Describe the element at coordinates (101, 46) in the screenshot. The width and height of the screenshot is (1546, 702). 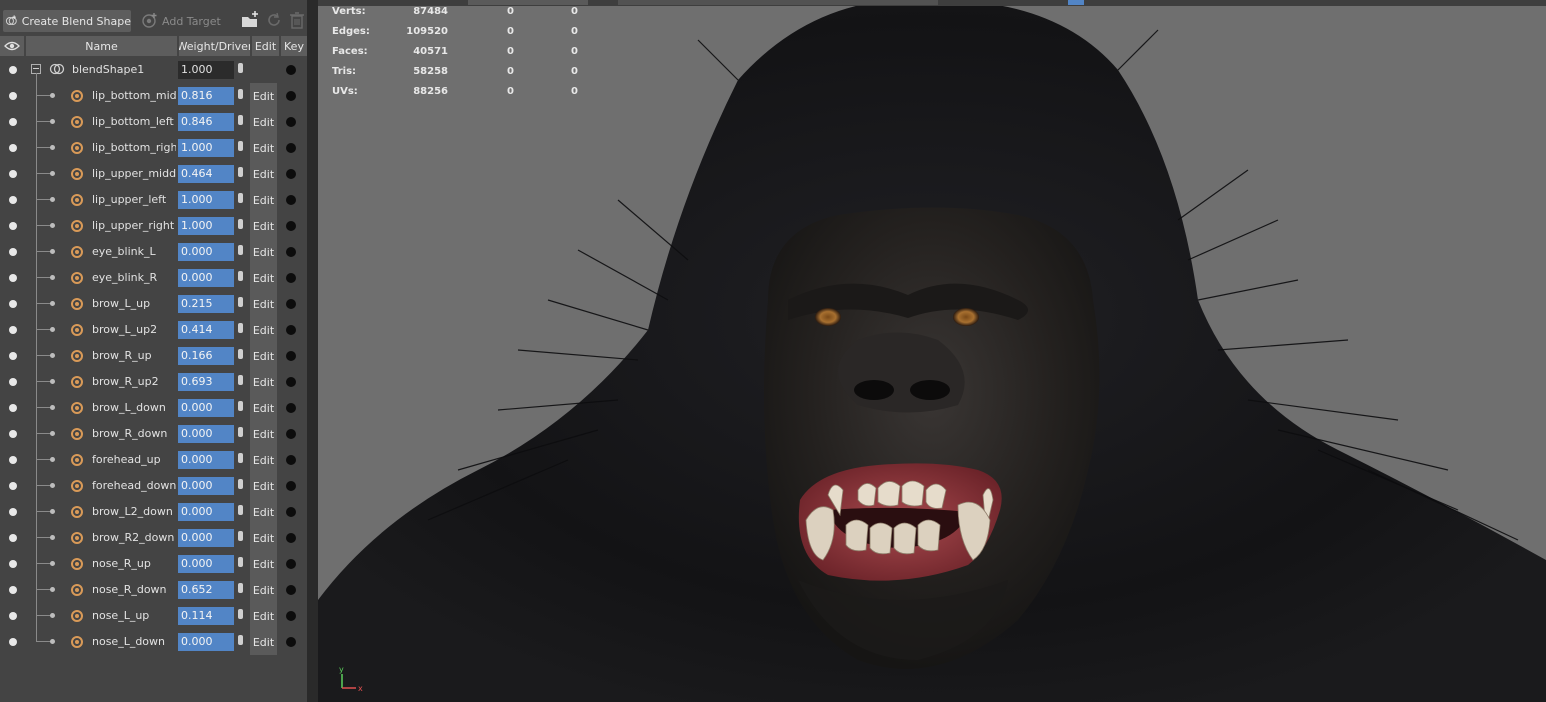
I see `name-column-header: Name` at that location.